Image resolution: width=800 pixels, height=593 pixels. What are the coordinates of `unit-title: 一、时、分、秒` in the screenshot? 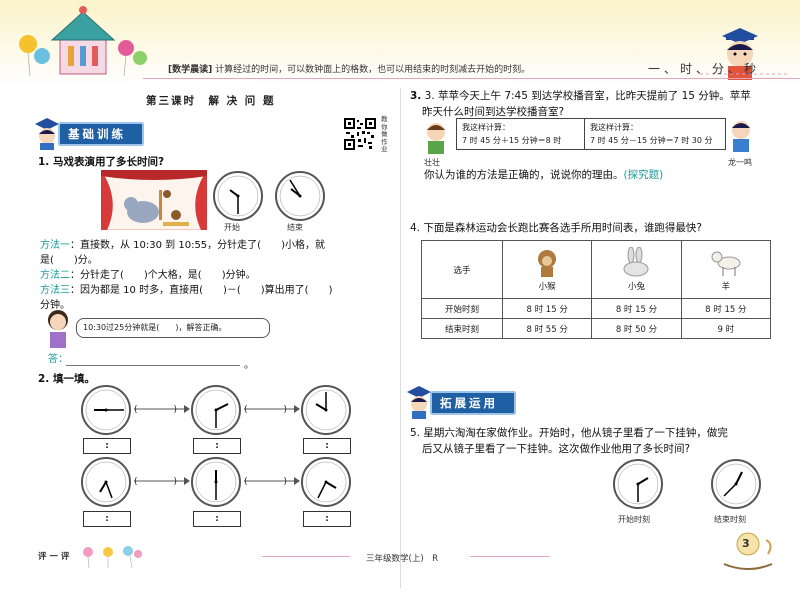 It's located at (704, 69).